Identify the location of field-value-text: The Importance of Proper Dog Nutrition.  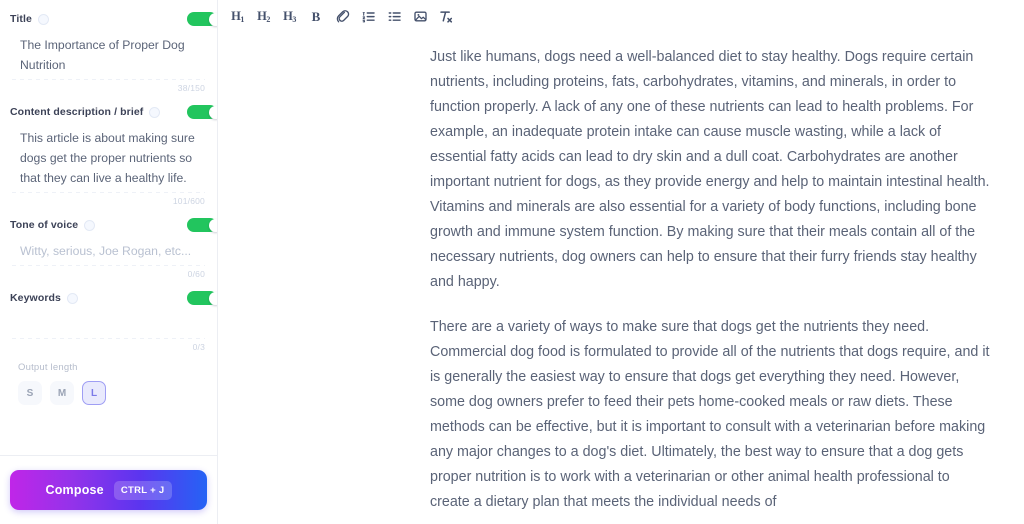
(102, 55).